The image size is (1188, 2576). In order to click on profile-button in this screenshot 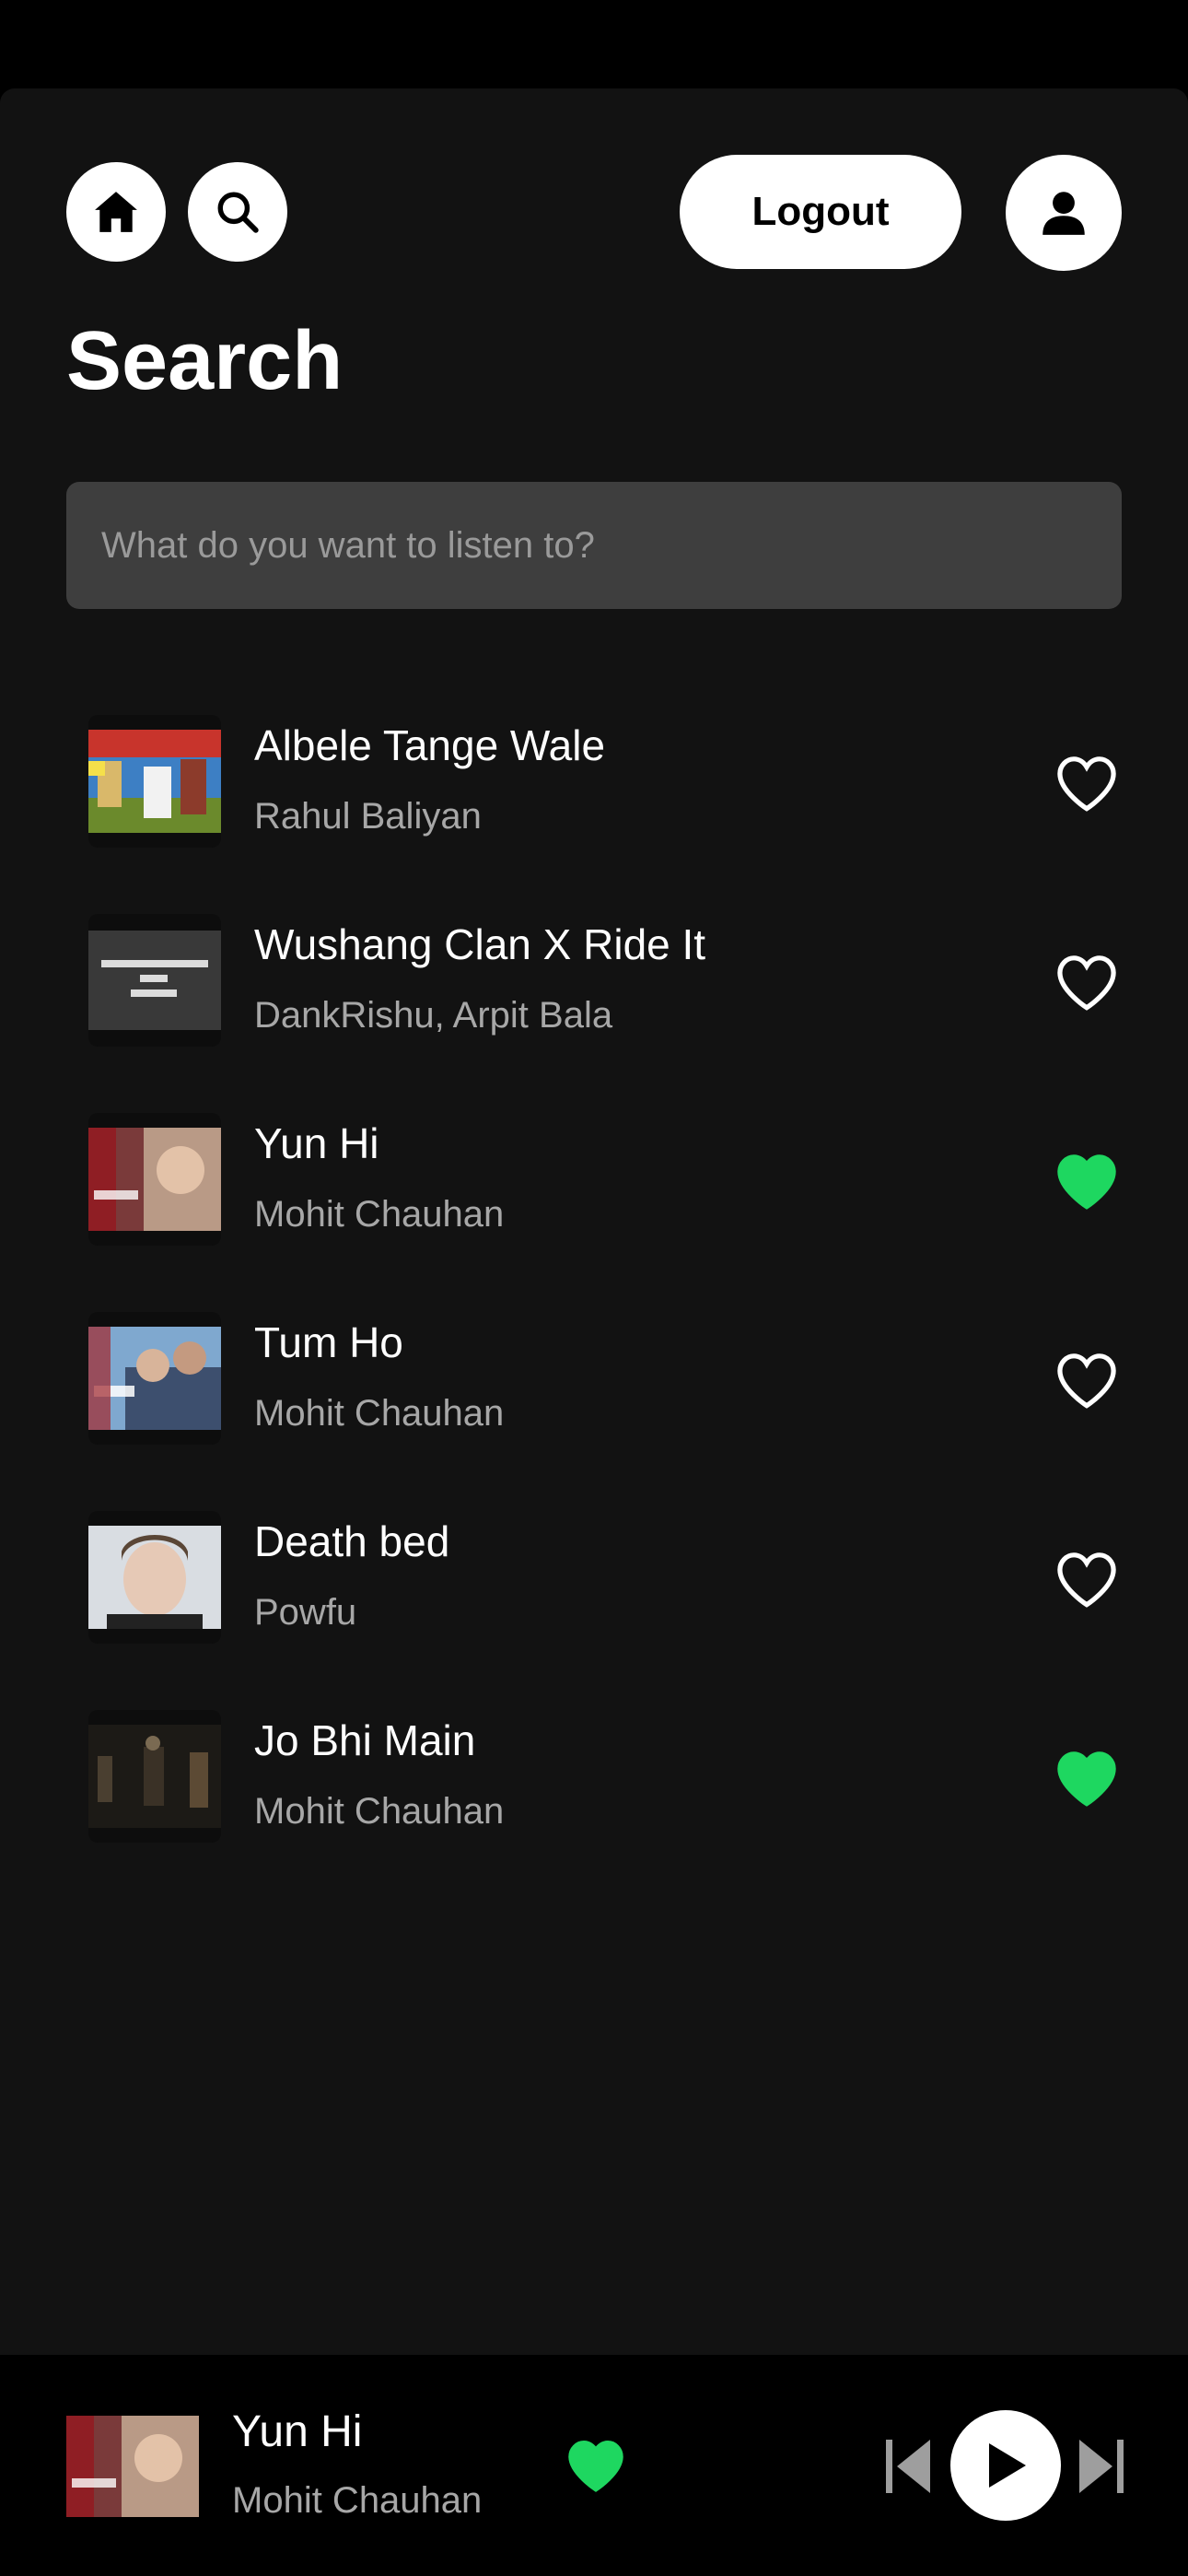, I will do `click(1064, 213)`.